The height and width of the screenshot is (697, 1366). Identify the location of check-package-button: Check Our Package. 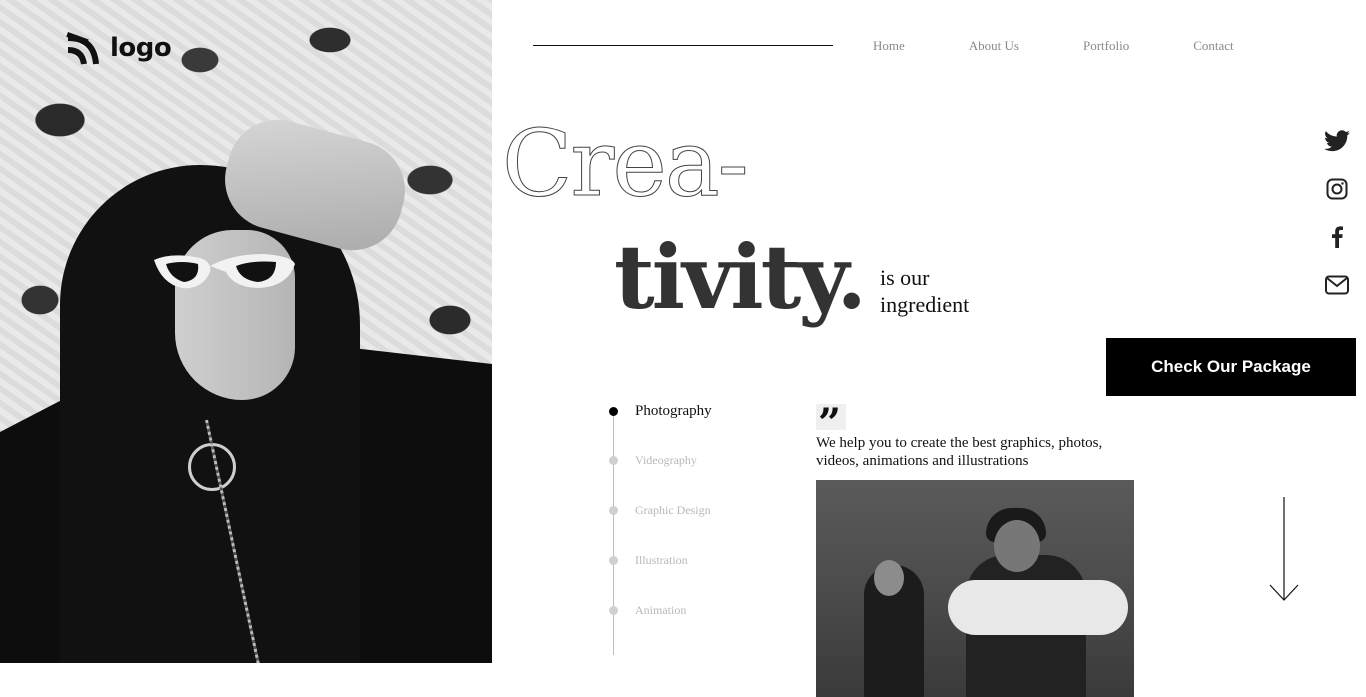
(1231, 367).